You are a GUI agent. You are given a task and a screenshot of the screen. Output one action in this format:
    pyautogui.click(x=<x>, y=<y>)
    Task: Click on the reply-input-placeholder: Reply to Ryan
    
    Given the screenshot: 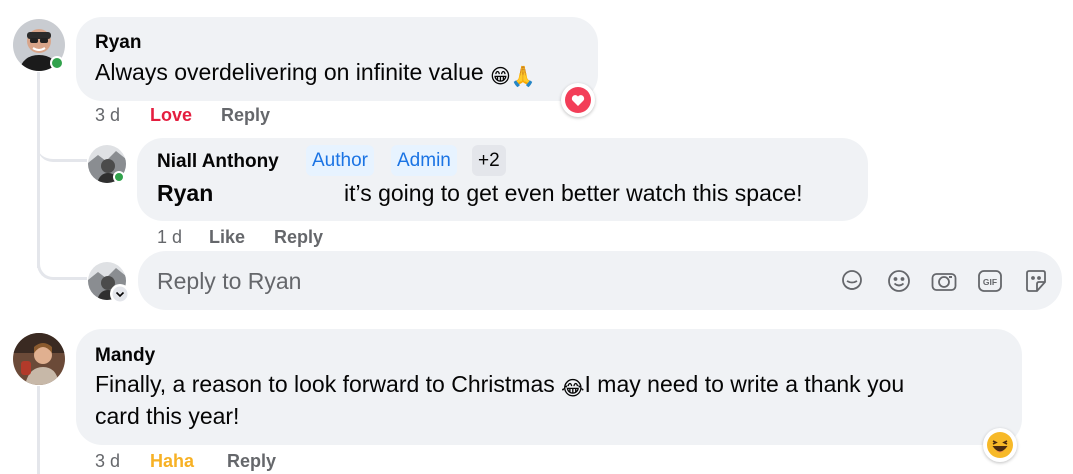 What is the action you would take?
    pyautogui.click(x=229, y=281)
    